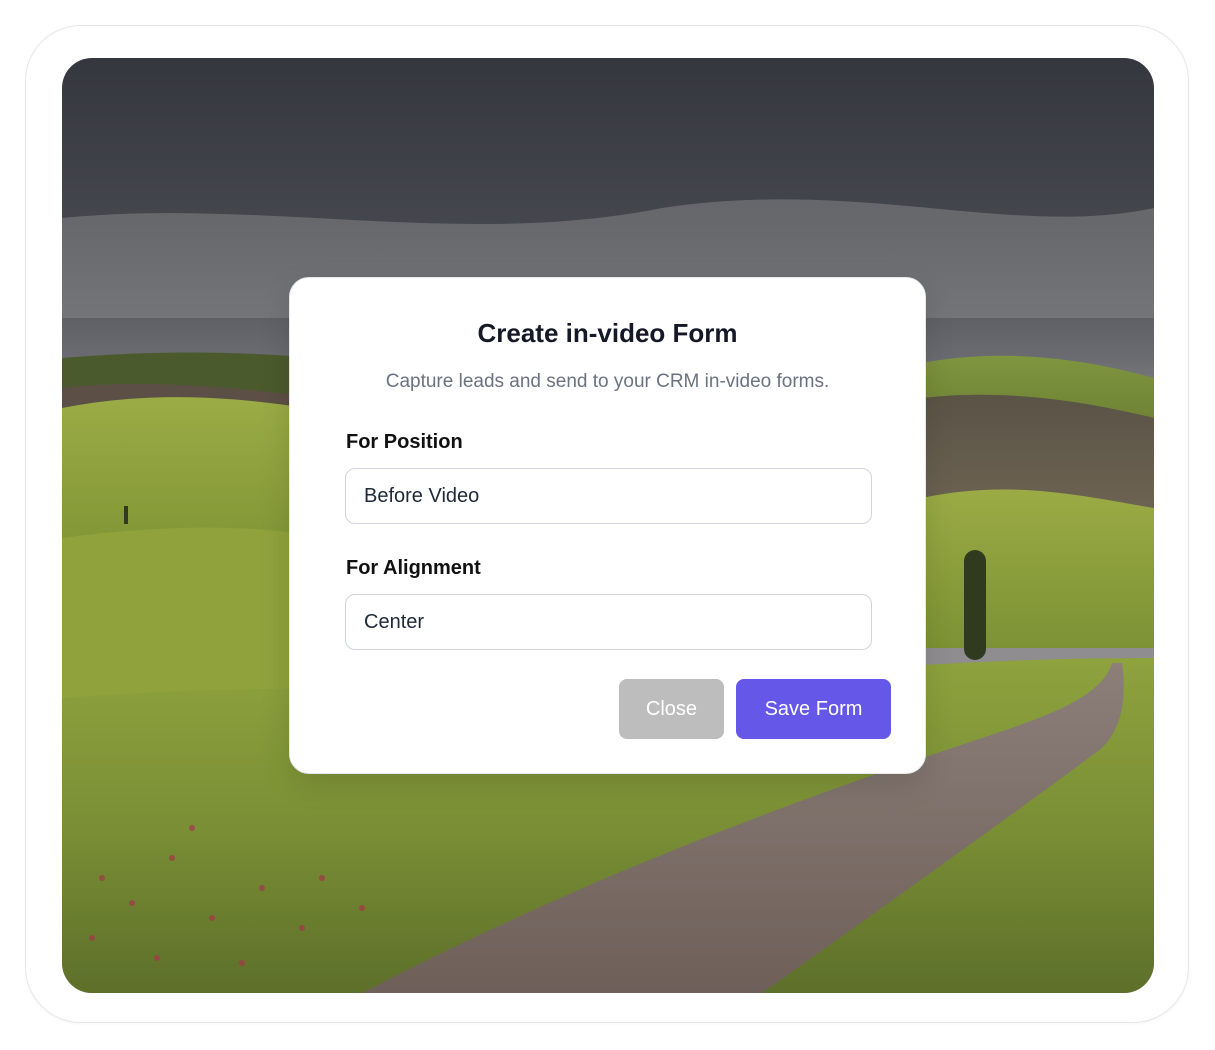  Describe the element at coordinates (671, 709) in the screenshot. I see `close-button: Close` at that location.